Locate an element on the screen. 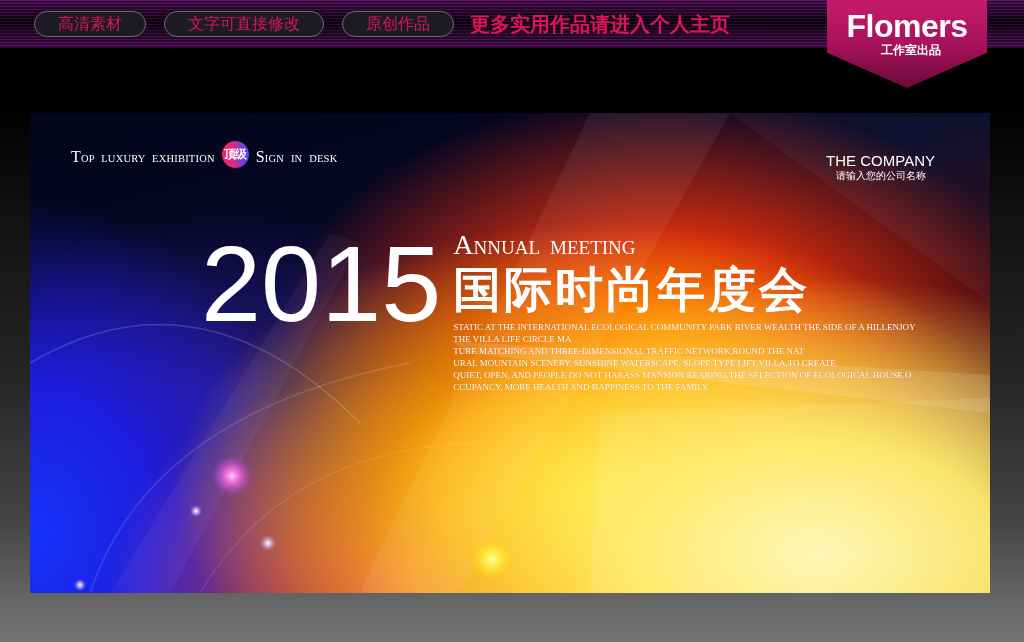 The height and width of the screenshot is (642, 1024). tag-pill: 文字可直接修改 is located at coordinates (244, 24).